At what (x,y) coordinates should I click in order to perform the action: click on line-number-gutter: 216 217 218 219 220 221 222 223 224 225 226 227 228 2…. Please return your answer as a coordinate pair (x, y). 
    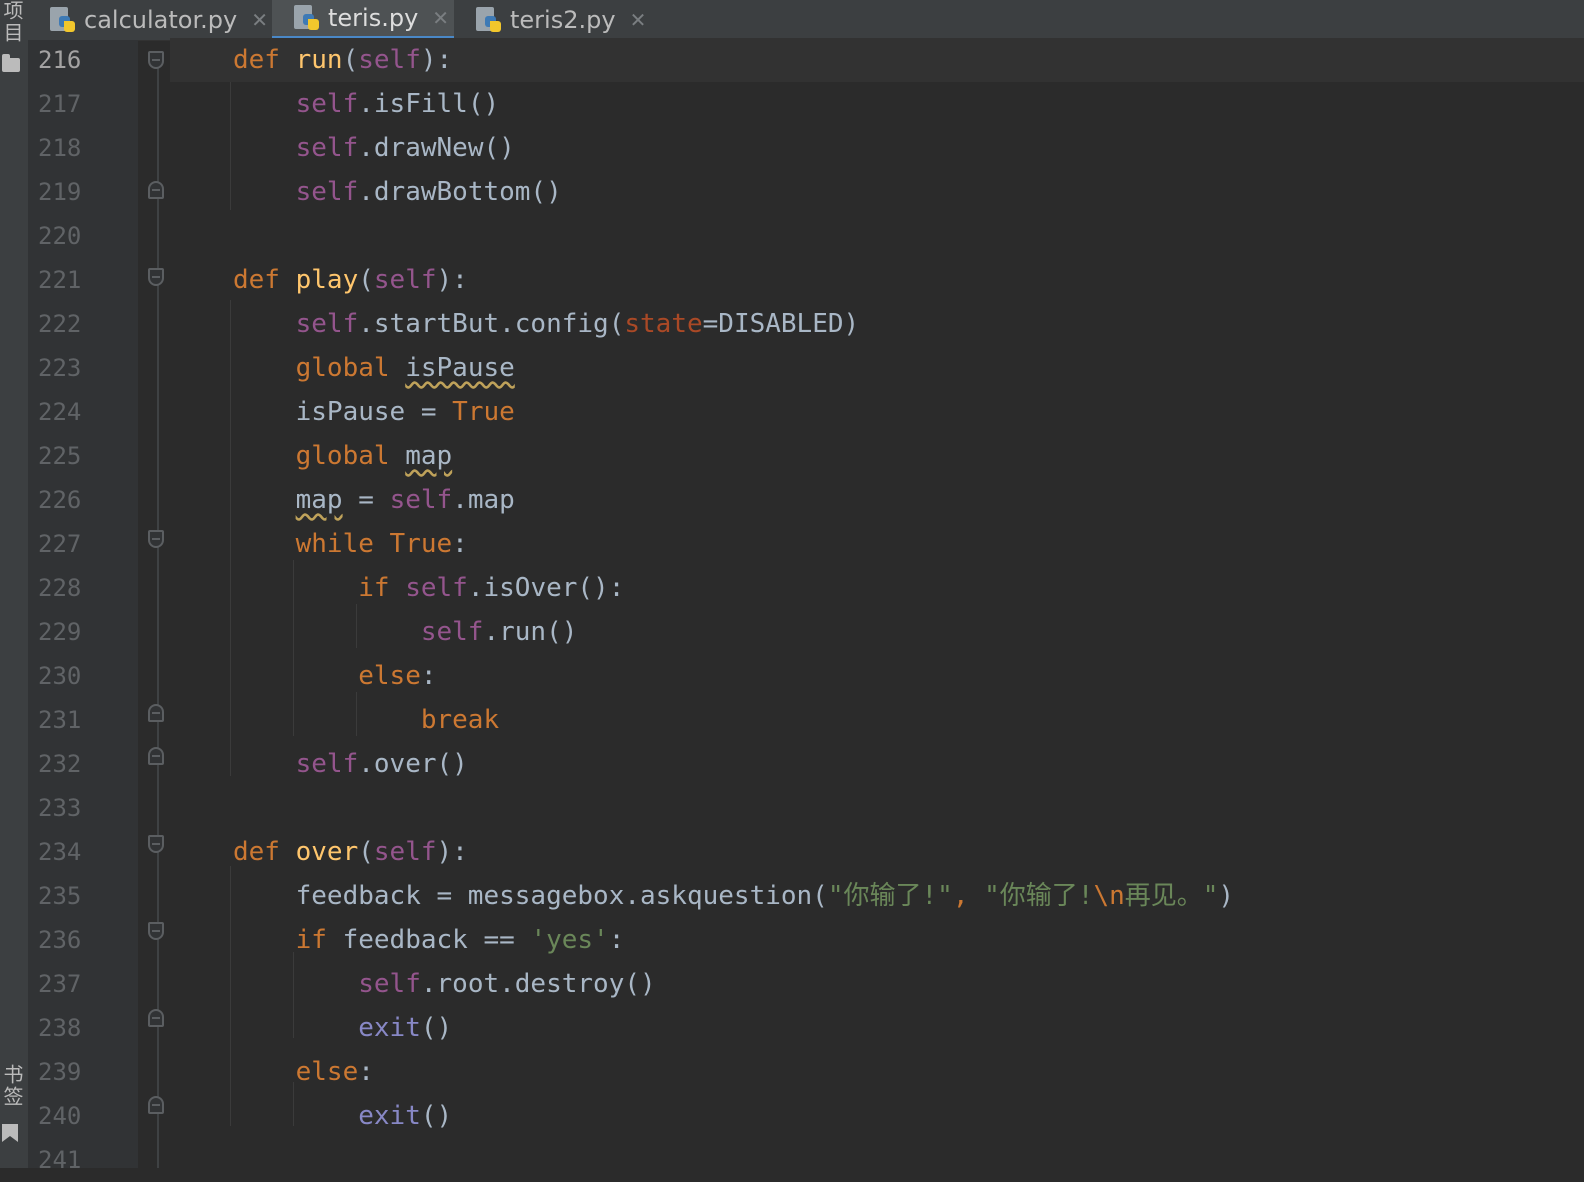
    Looking at the image, I should click on (83, 607).